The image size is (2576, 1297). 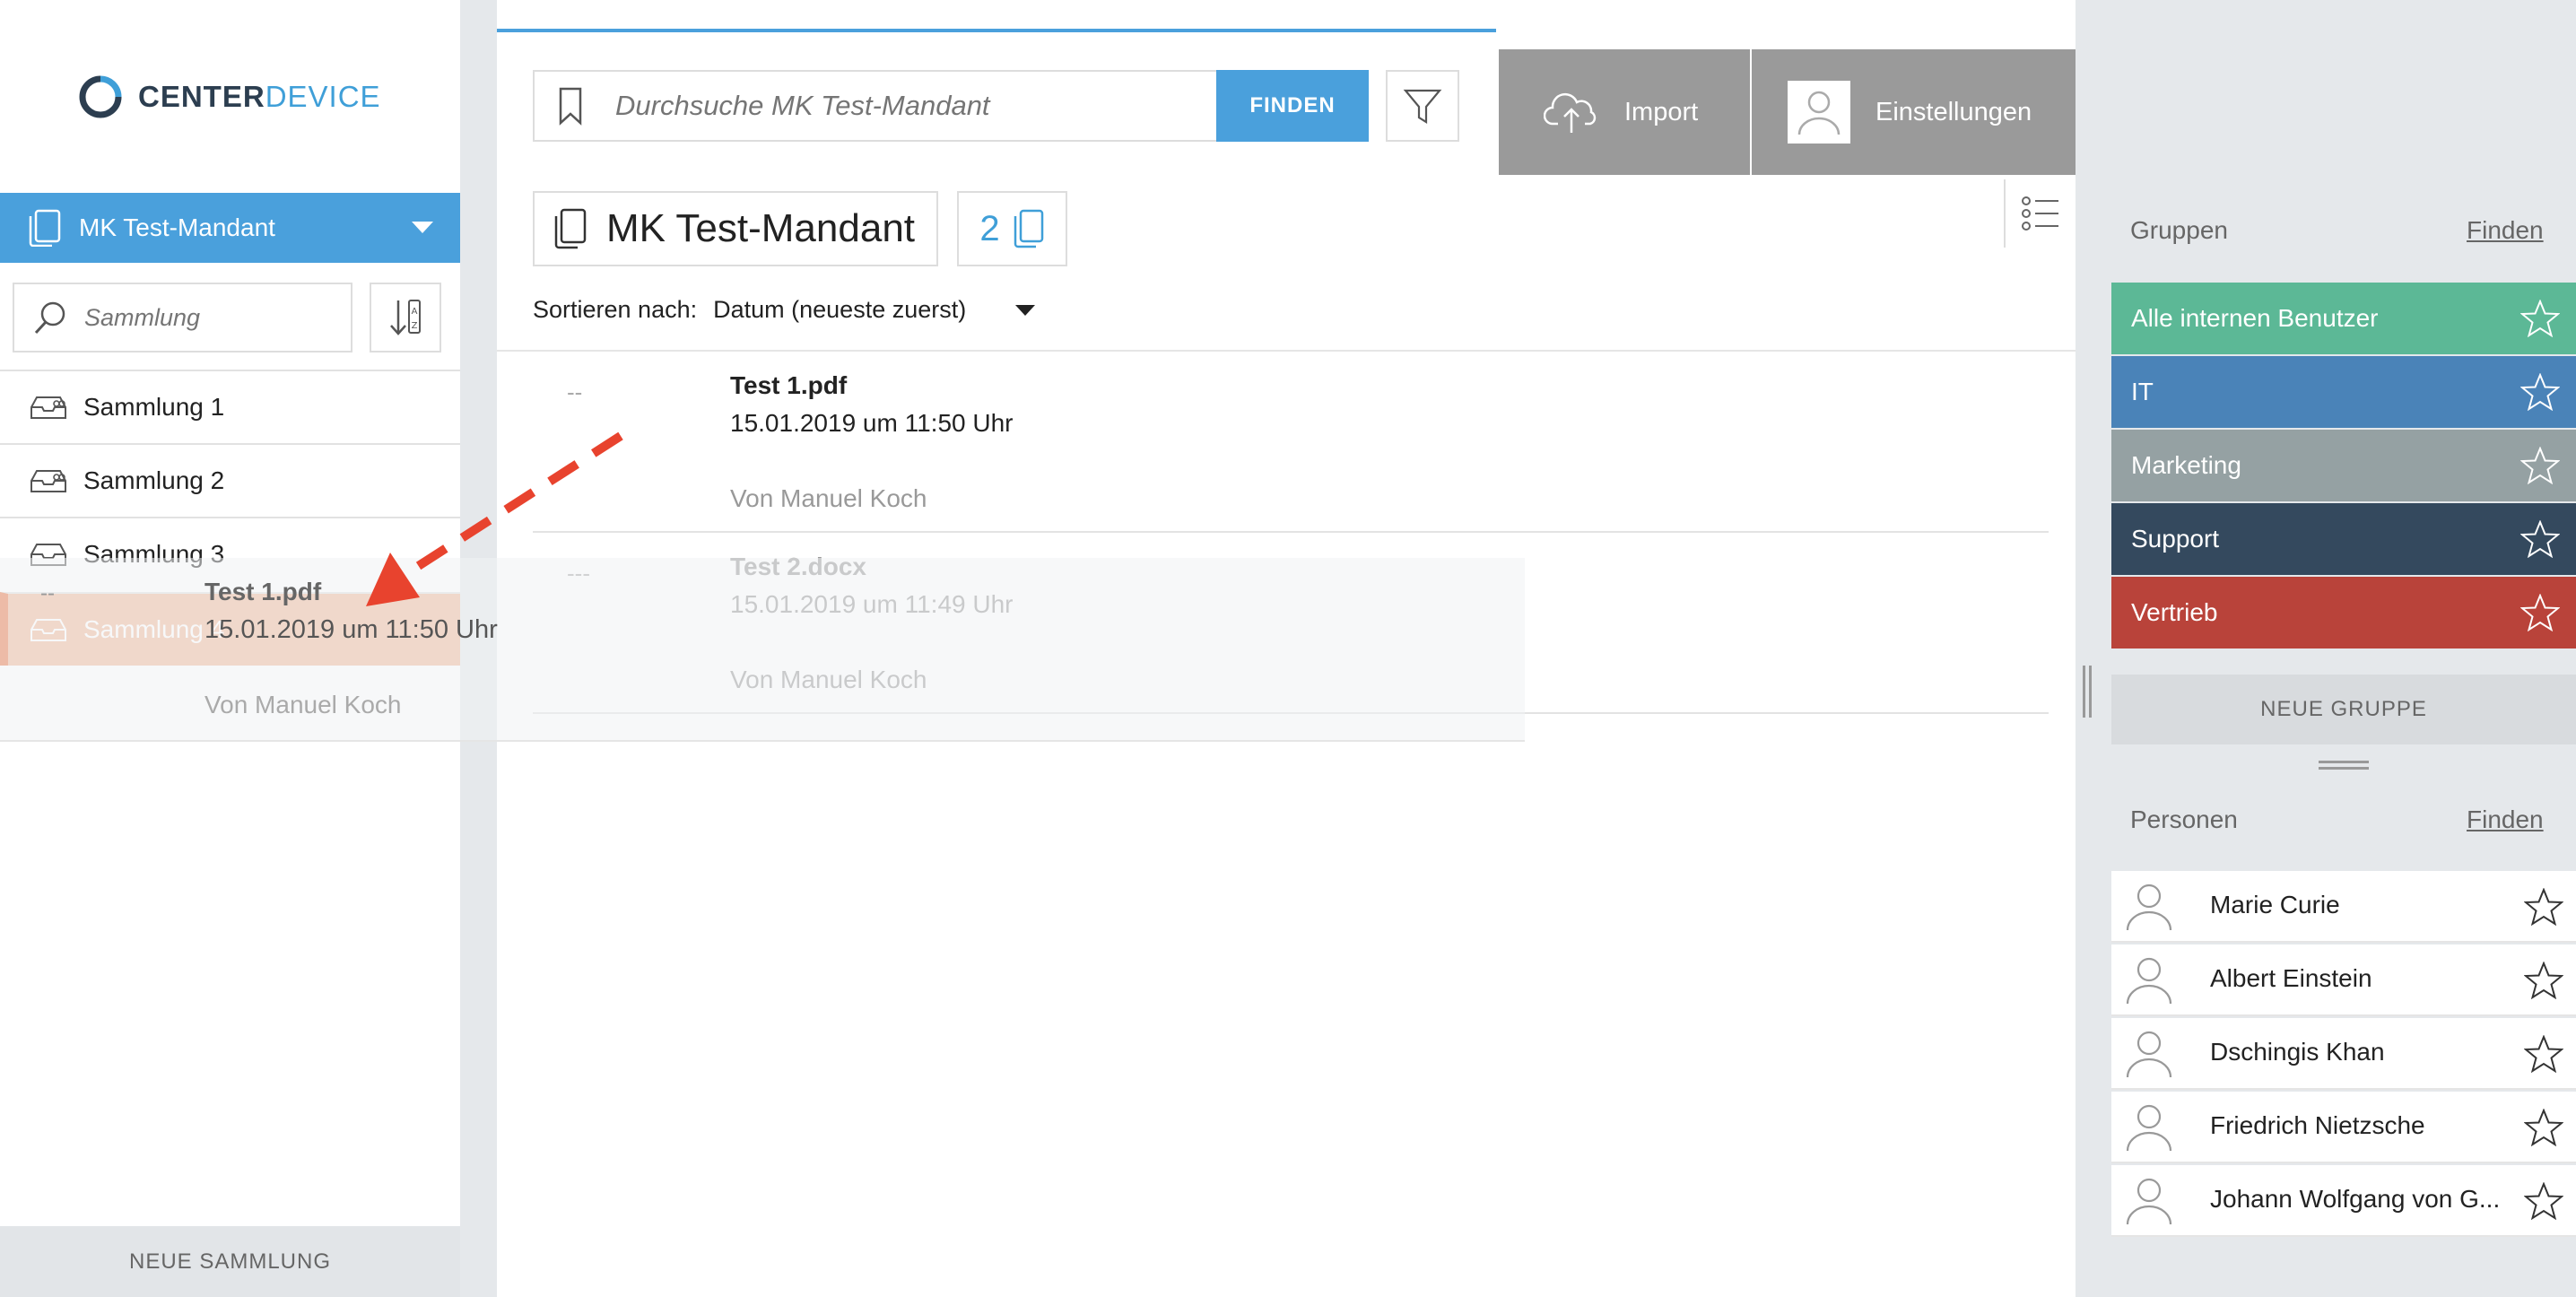 I want to click on import-button: Import, so click(x=1624, y=112).